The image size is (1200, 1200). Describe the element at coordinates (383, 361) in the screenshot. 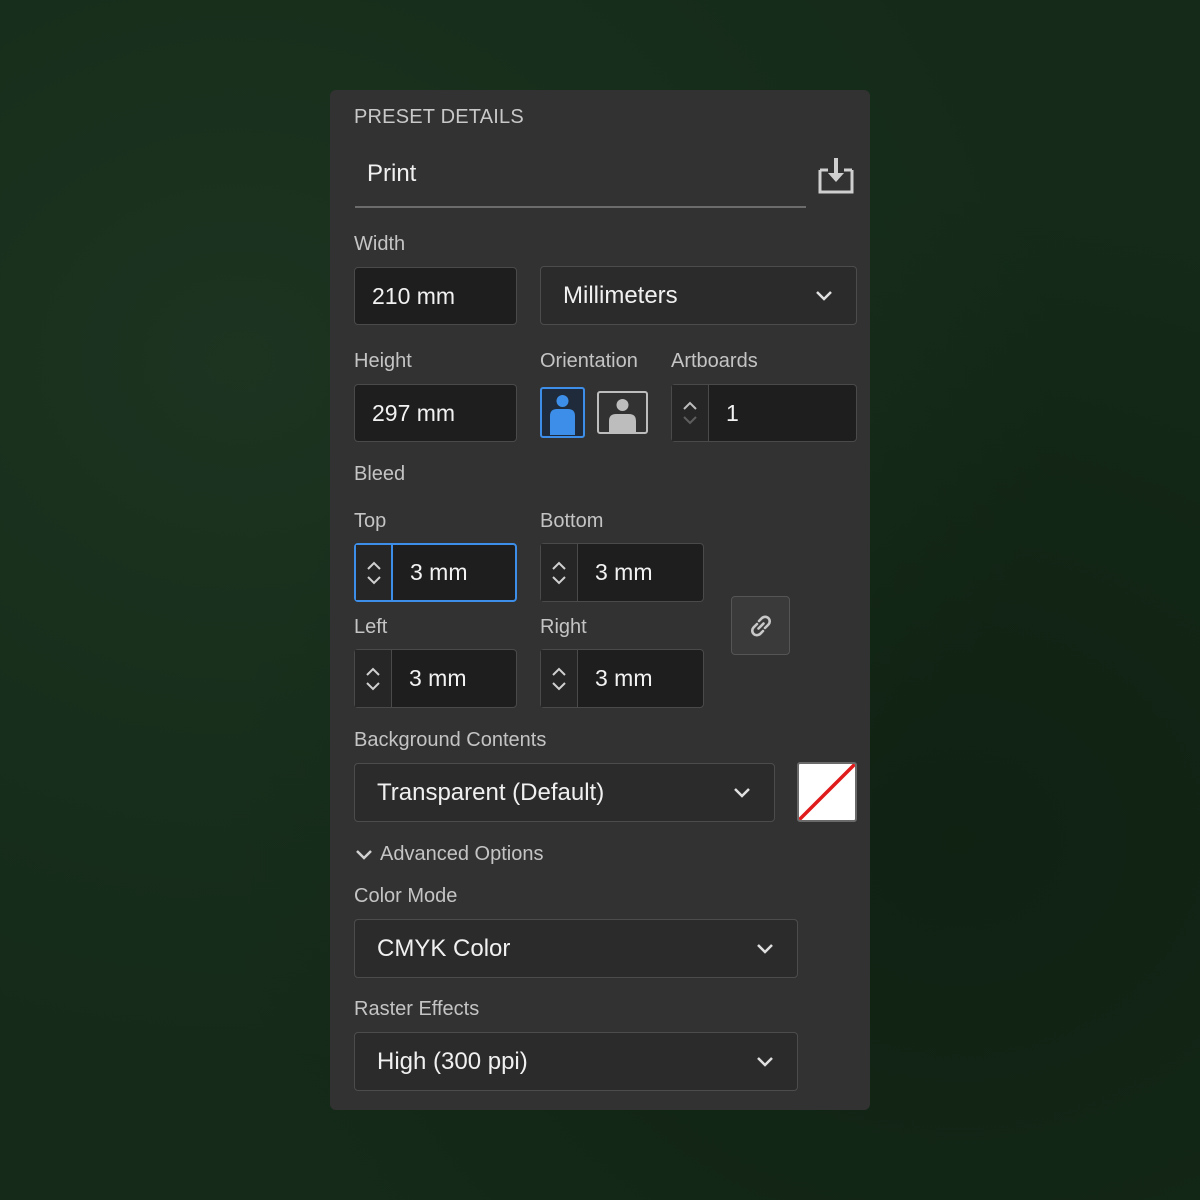

I see `height-label: Height` at that location.